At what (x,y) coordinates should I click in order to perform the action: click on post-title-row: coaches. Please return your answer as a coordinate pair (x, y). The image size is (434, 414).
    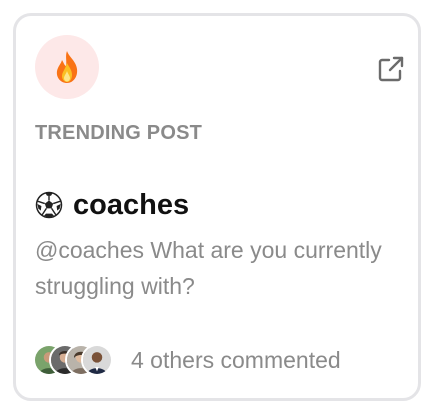
    Looking at the image, I should click on (112, 205).